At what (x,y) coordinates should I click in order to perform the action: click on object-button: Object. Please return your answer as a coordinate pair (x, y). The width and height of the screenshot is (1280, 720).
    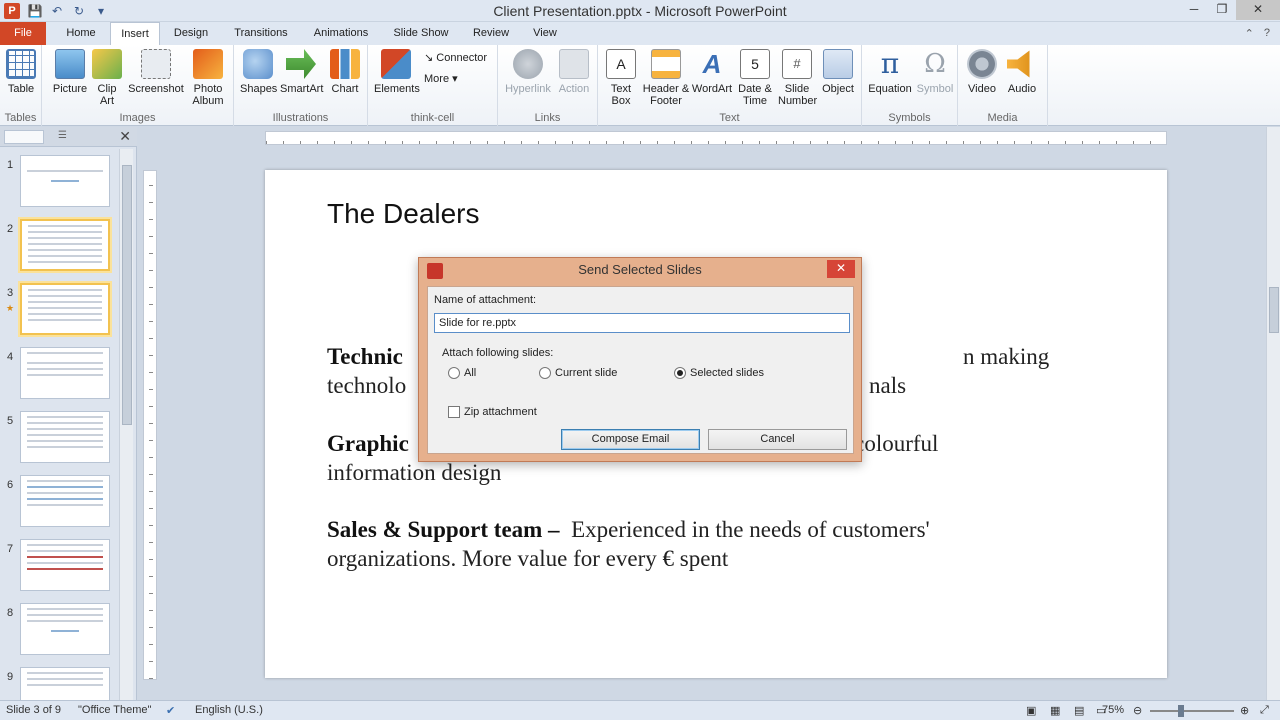
    Looking at the image, I should click on (838, 72).